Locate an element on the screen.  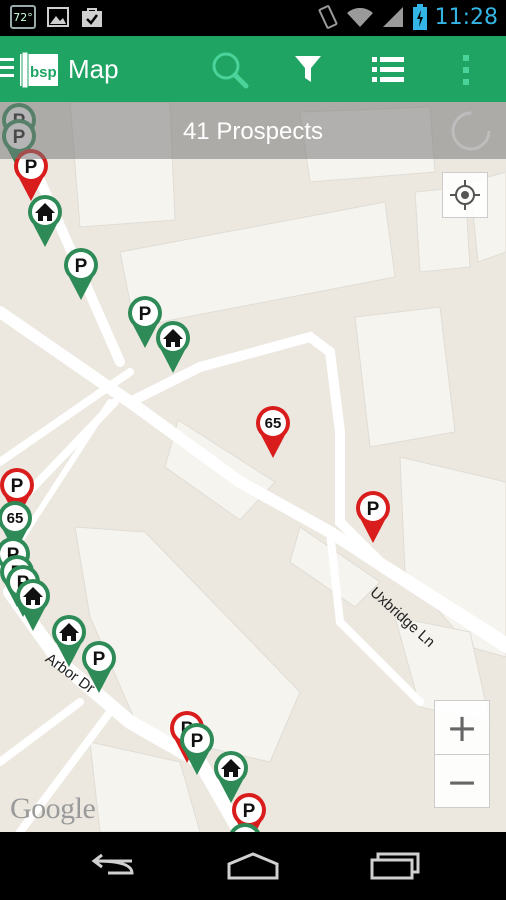
my-location-button is located at coordinates (465, 195).